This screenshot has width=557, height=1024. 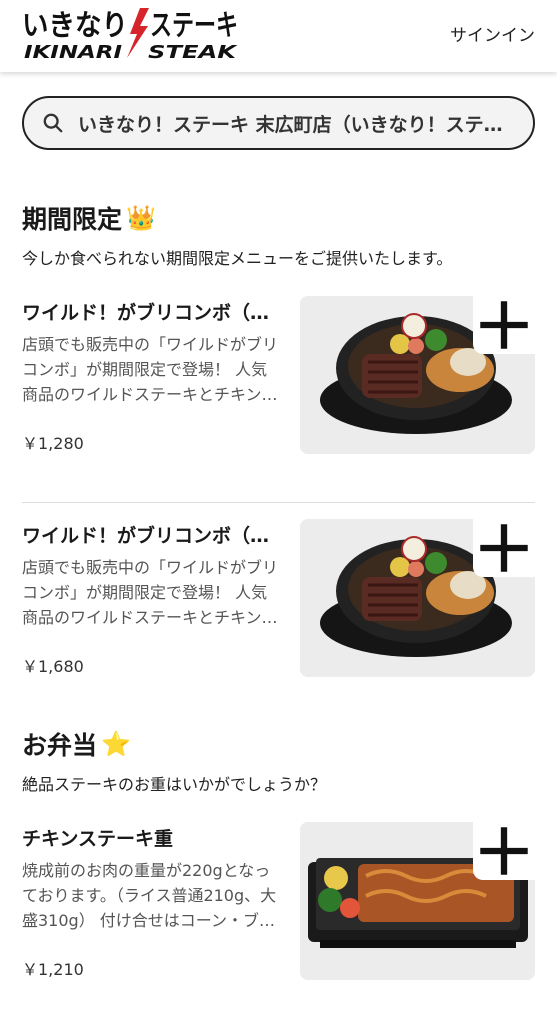 What do you see at coordinates (278, 36) in the screenshot?
I see `app-header: いきなり ステーキ IKINARI STEAK サインイン` at bounding box center [278, 36].